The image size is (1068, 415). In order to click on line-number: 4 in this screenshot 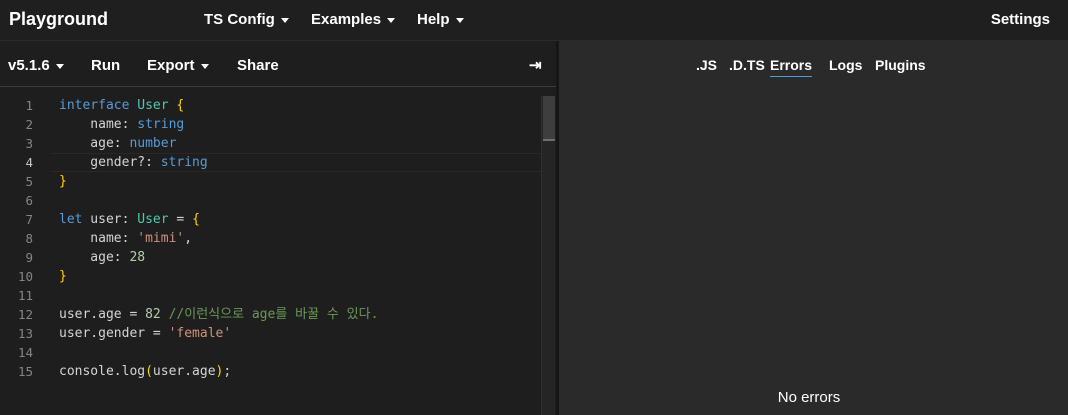, I will do `click(29, 162)`.